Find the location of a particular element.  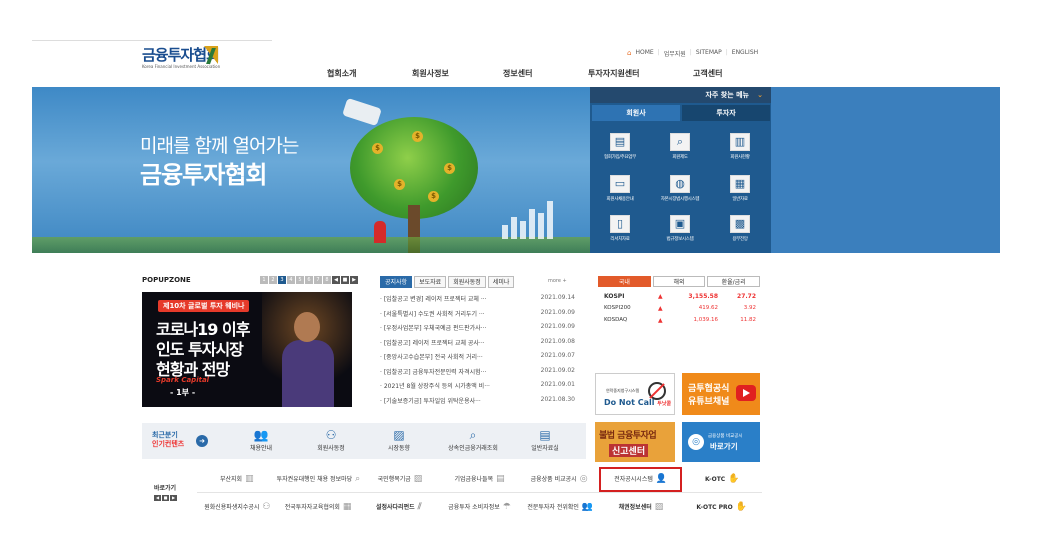

utility-sep: | is located at coordinates (726, 52).